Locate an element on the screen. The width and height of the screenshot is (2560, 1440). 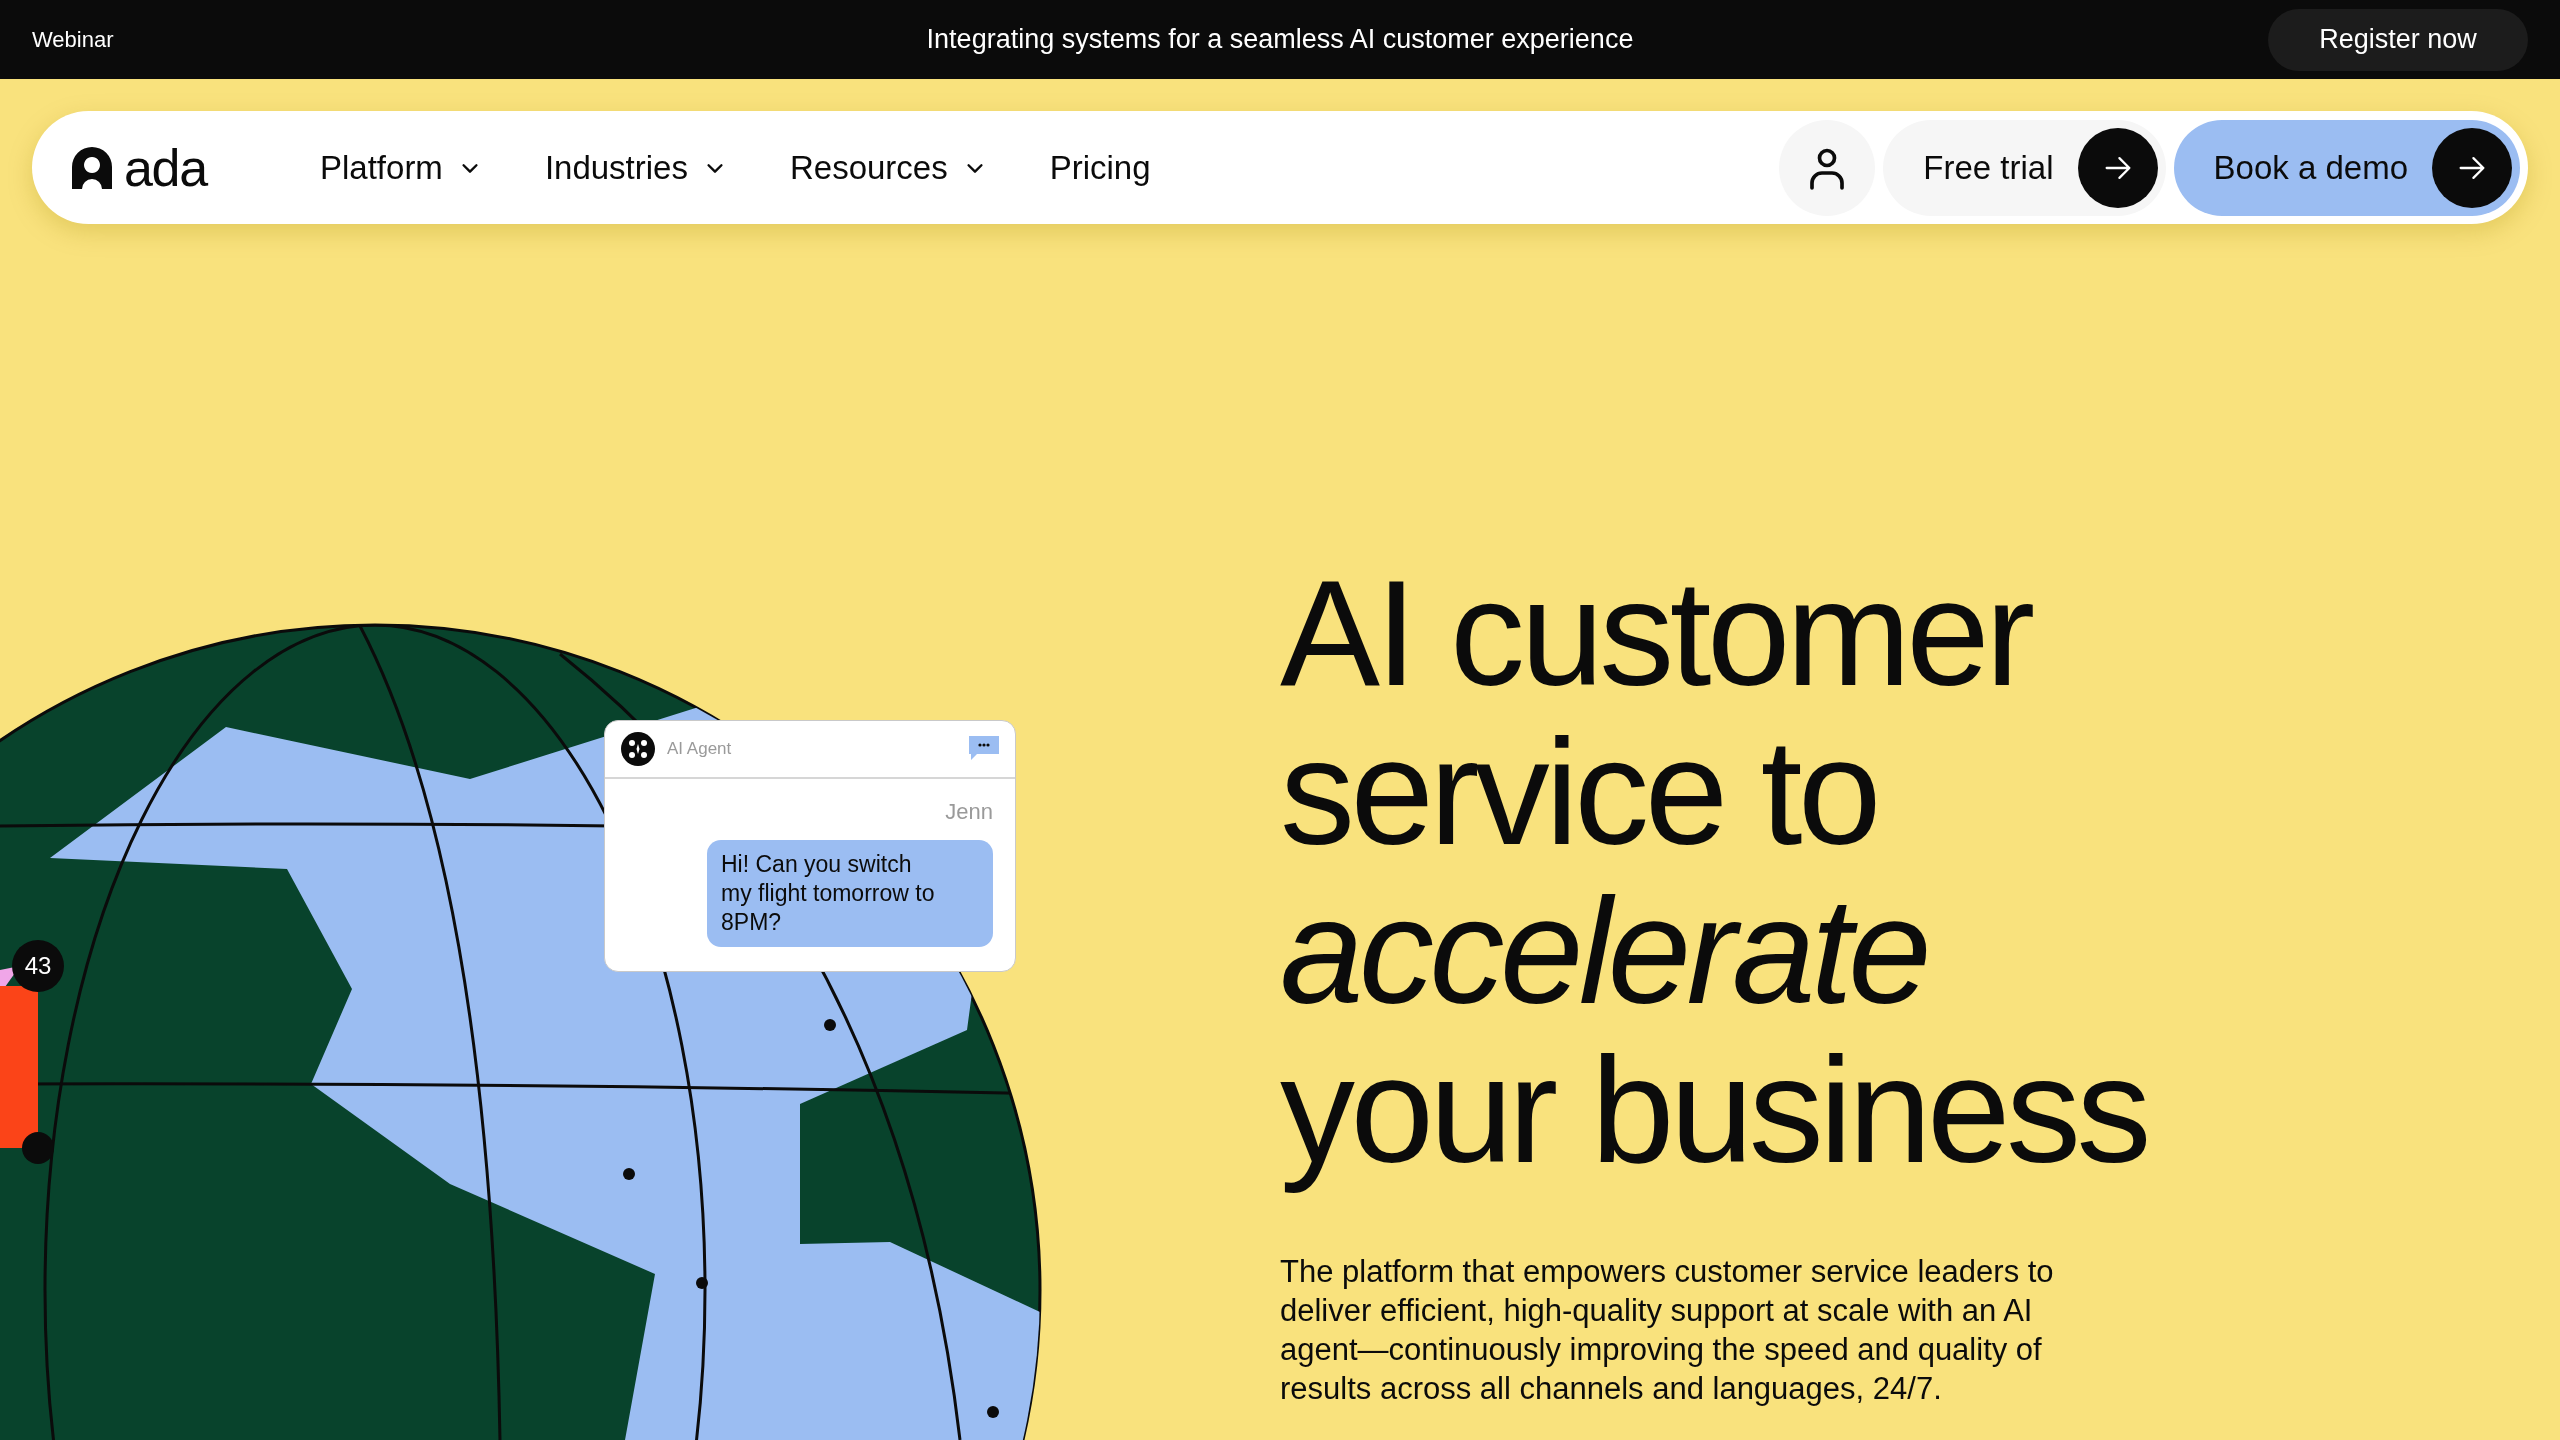
banner-message: Integrating systems for a seamless AI customer experience is located at coordinates (1280, 40).